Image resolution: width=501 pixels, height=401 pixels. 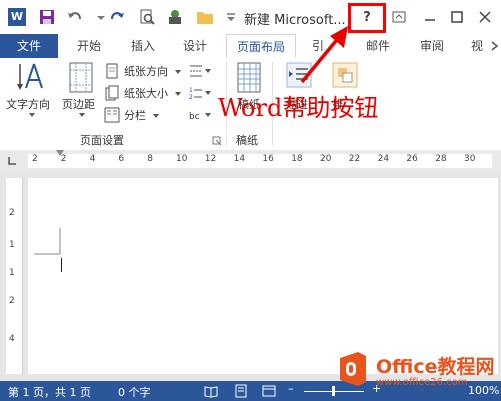 I want to click on office-logo-icon, so click(x=353, y=369).